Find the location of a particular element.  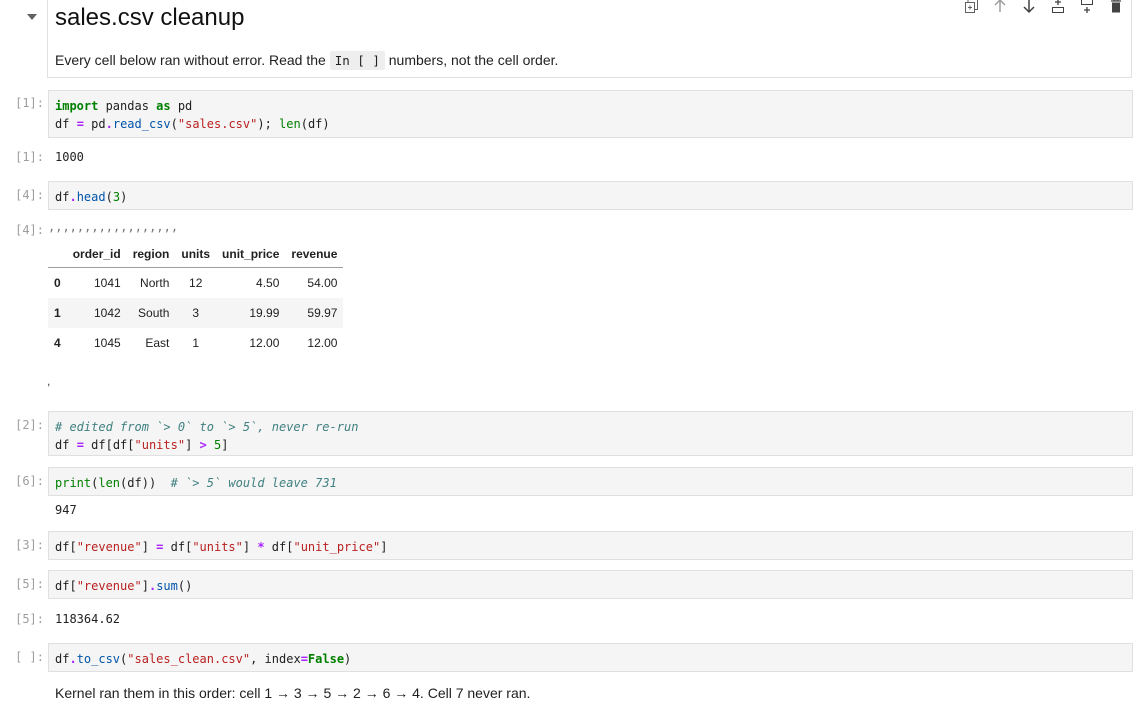

cell-6-output: 947 is located at coordinates (66, 510).